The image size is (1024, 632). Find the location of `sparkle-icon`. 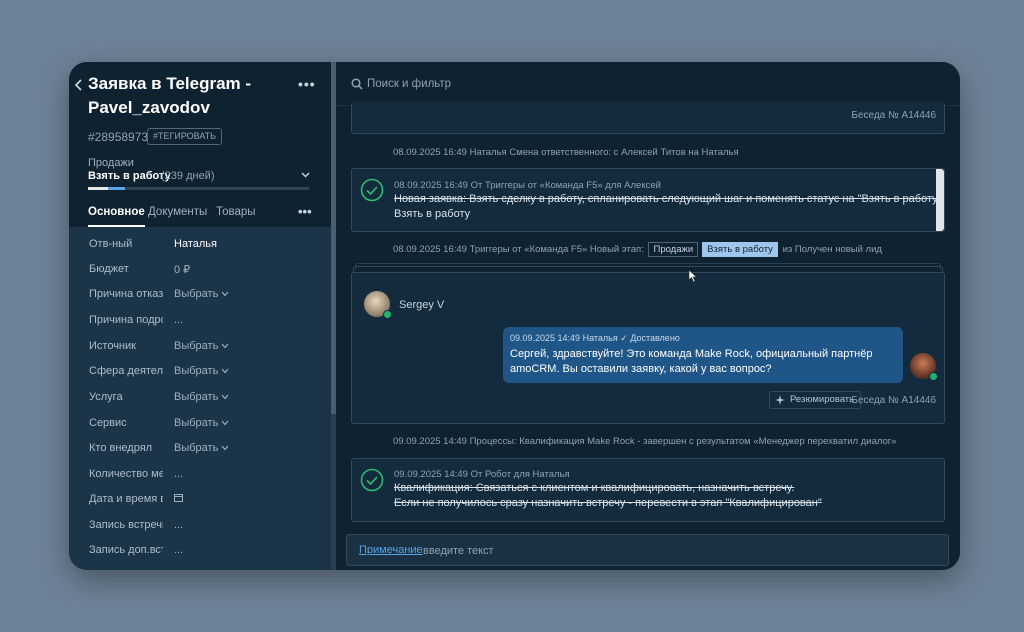

sparkle-icon is located at coordinates (780, 400).